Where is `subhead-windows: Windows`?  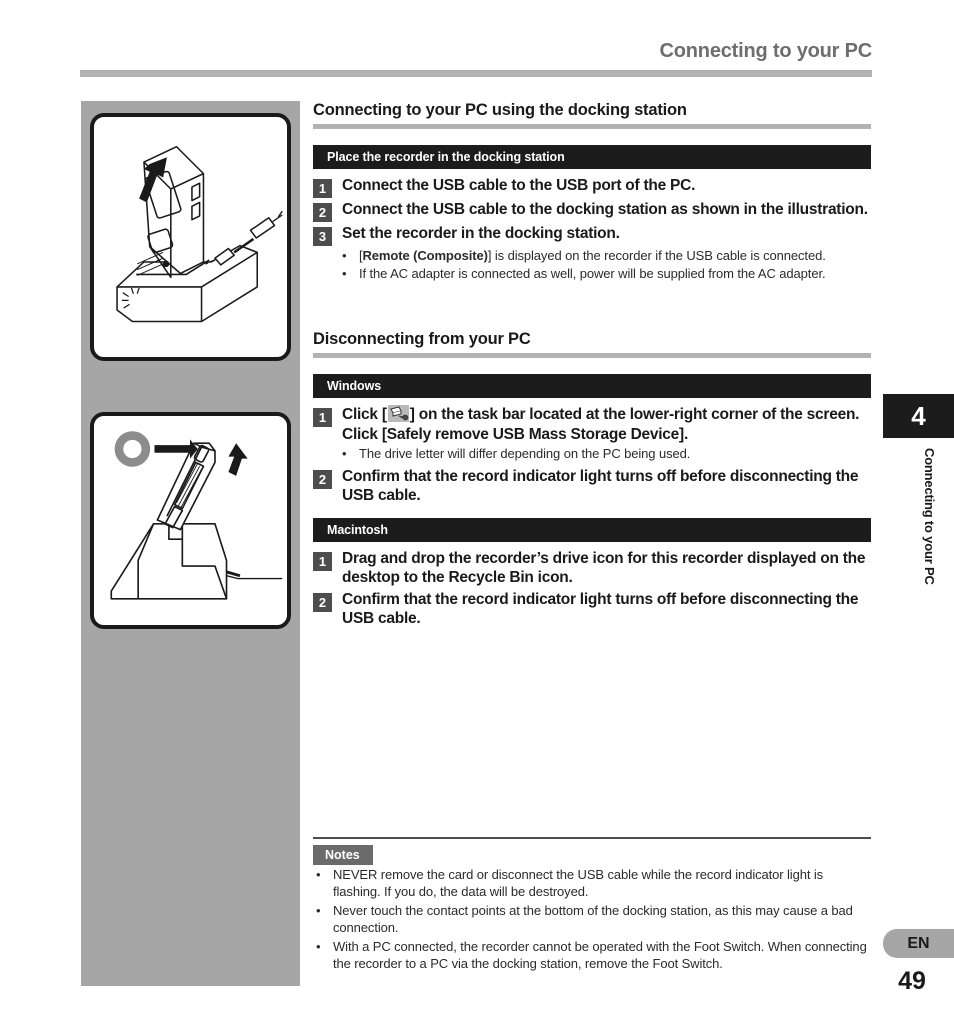
subhead-windows: Windows is located at coordinates (592, 386).